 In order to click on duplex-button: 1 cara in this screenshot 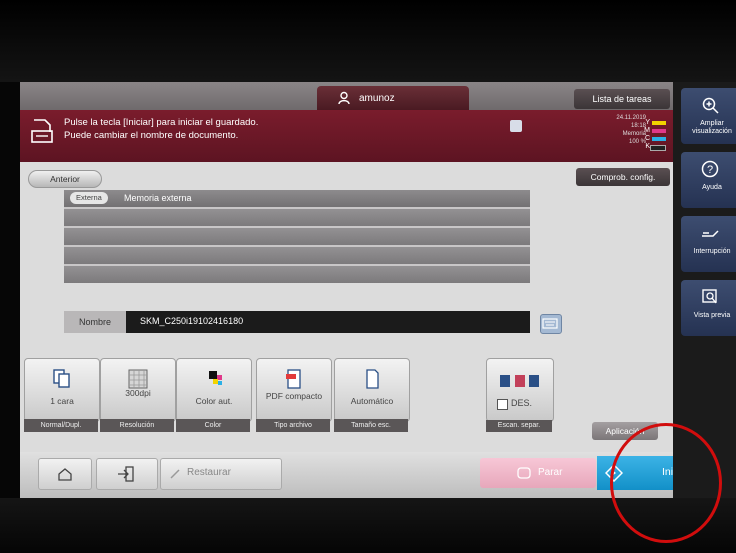, I will do `click(62, 390)`.